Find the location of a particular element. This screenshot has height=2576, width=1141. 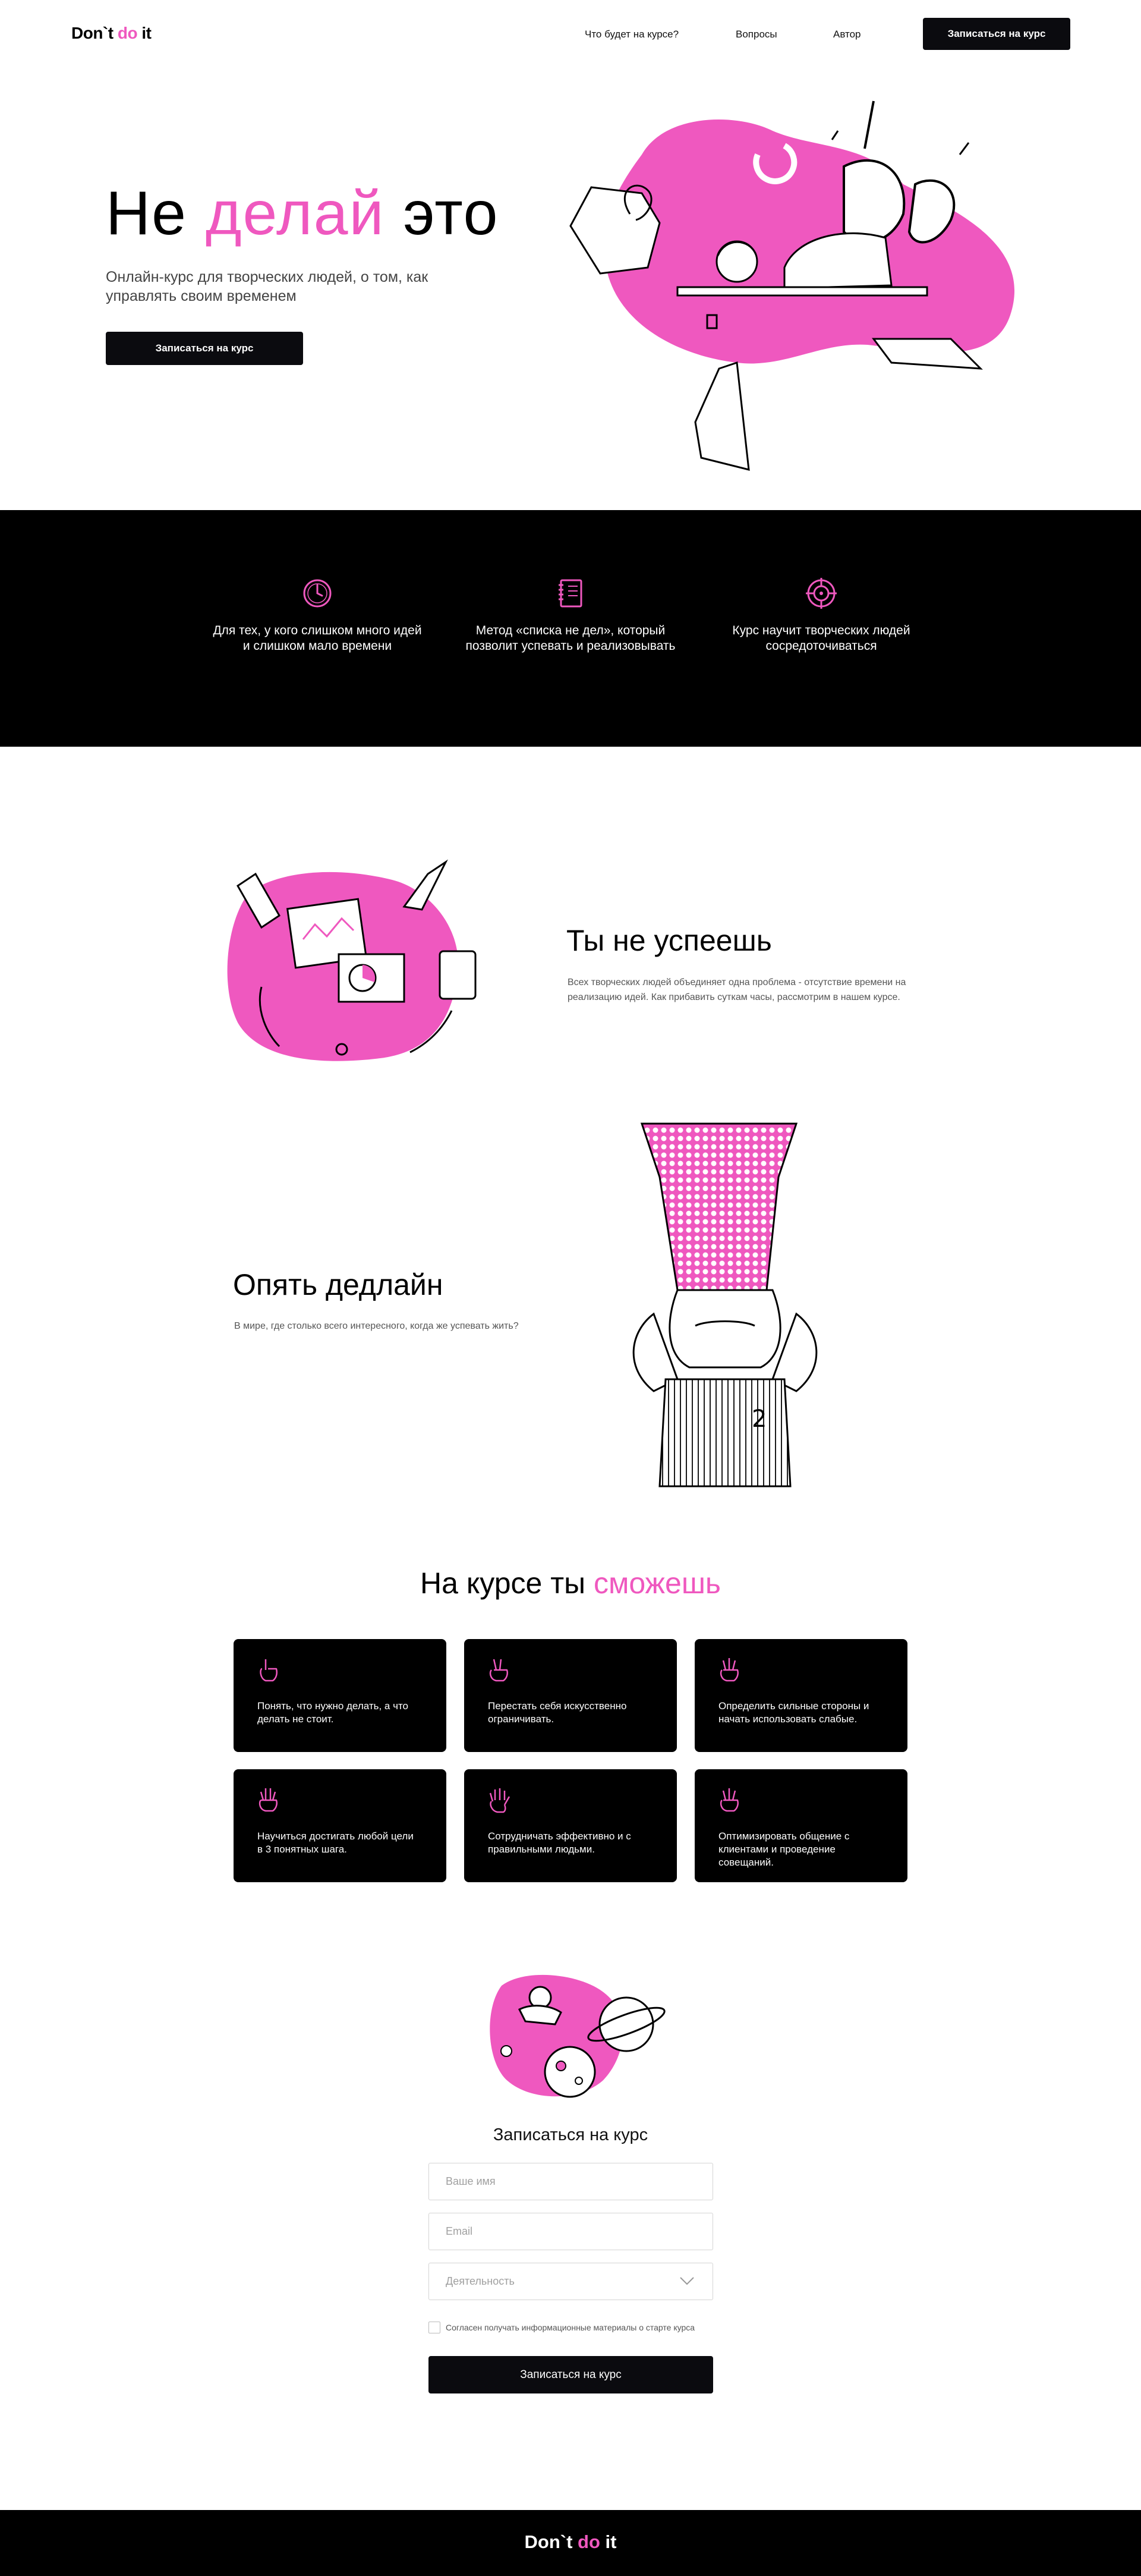

footer-logo-part-3: it is located at coordinates (608, 2541).